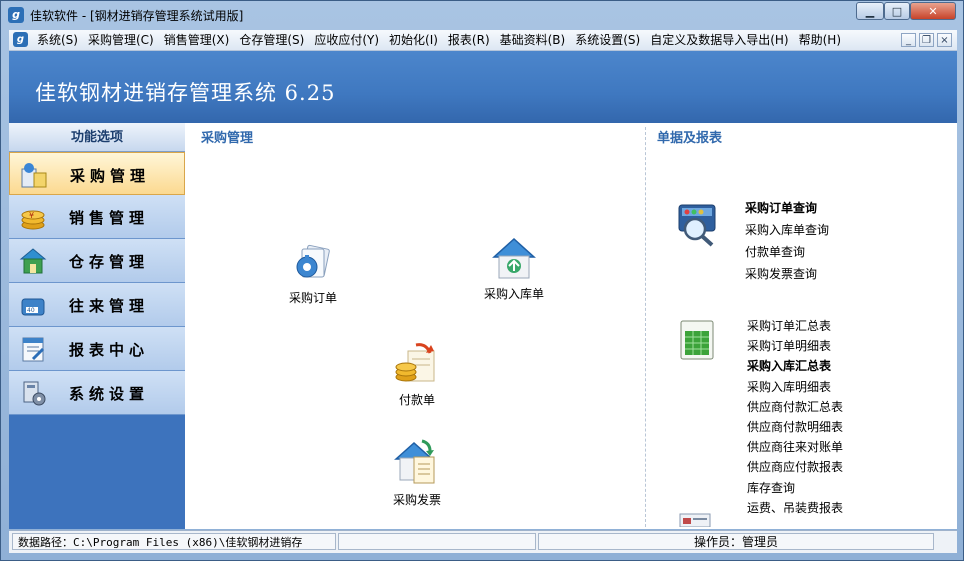 The width and height of the screenshot is (964, 561). What do you see at coordinates (822, 40) in the screenshot?
I see `menu-item: 帮助(H)` at bounding box center [822, 40].